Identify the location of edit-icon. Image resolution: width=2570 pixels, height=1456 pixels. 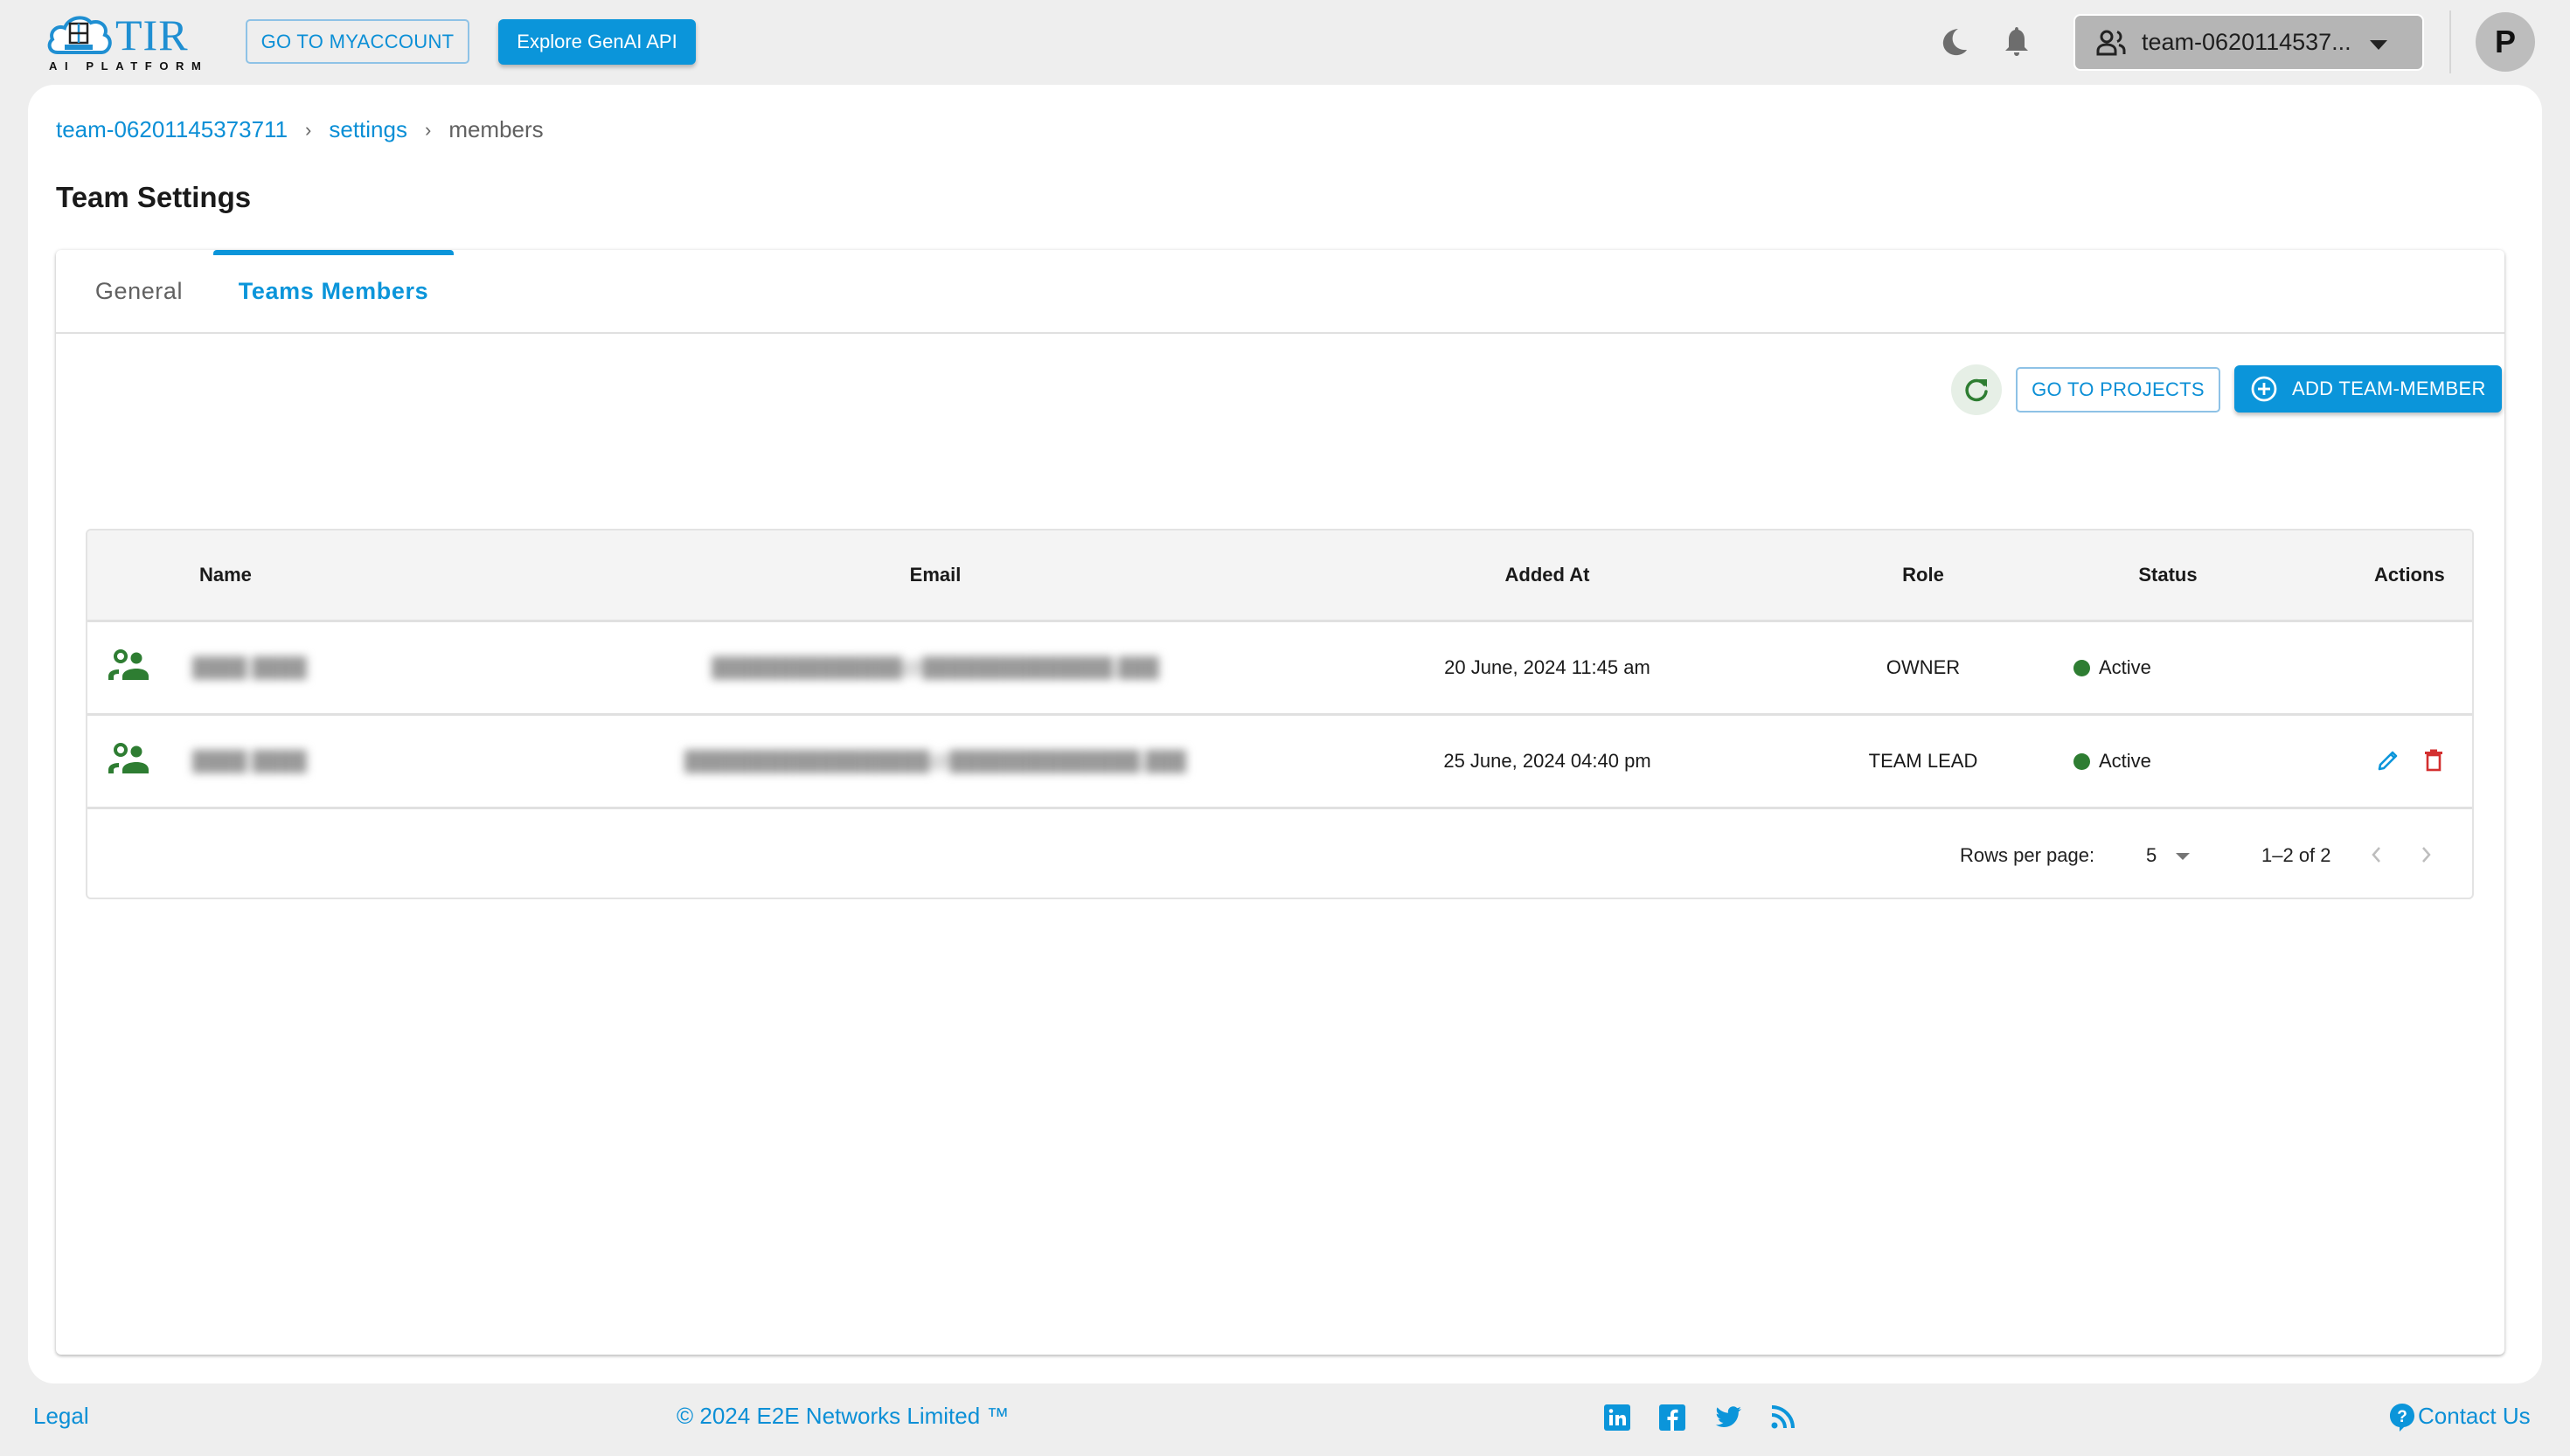
(2388, 760).